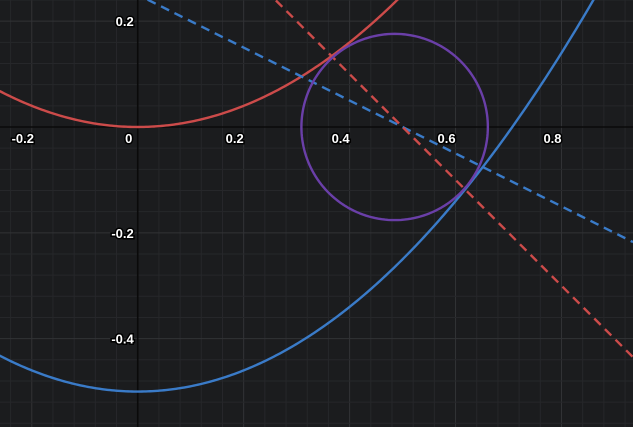 This screenshot has height=427, width=633. I want to click on x-tick-label: -0.2, so click(23, 138).